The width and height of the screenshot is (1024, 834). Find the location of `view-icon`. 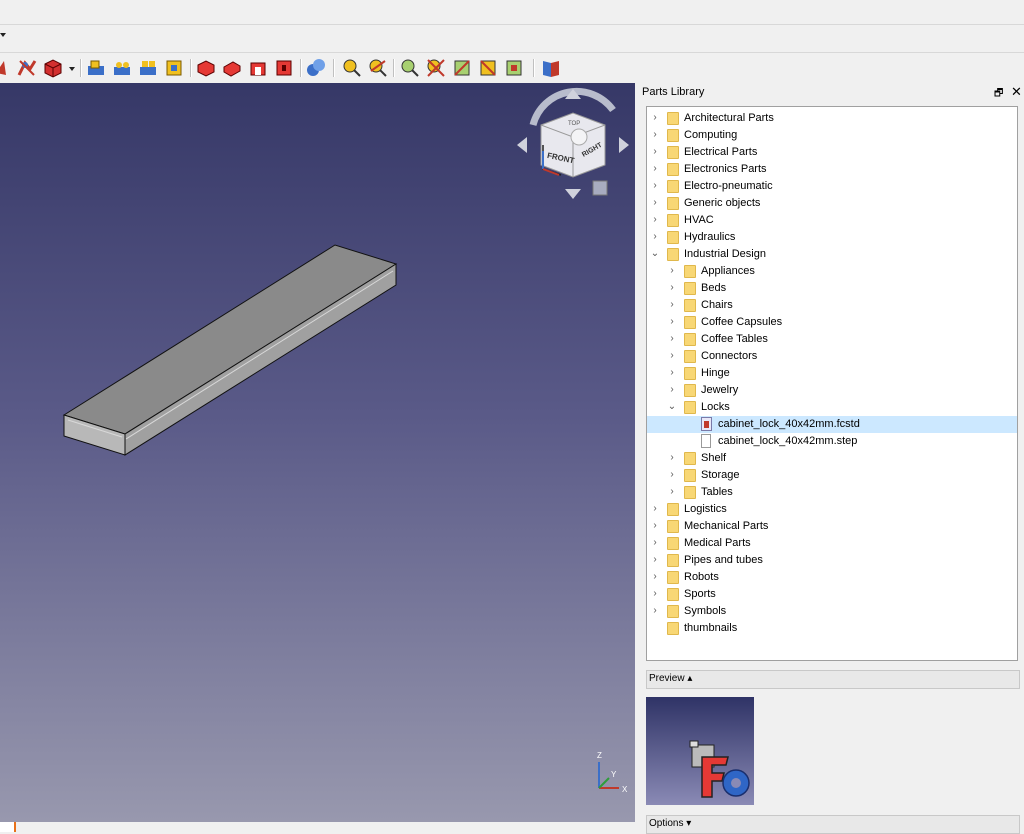

view-icon is located at coordinates (8, 68).